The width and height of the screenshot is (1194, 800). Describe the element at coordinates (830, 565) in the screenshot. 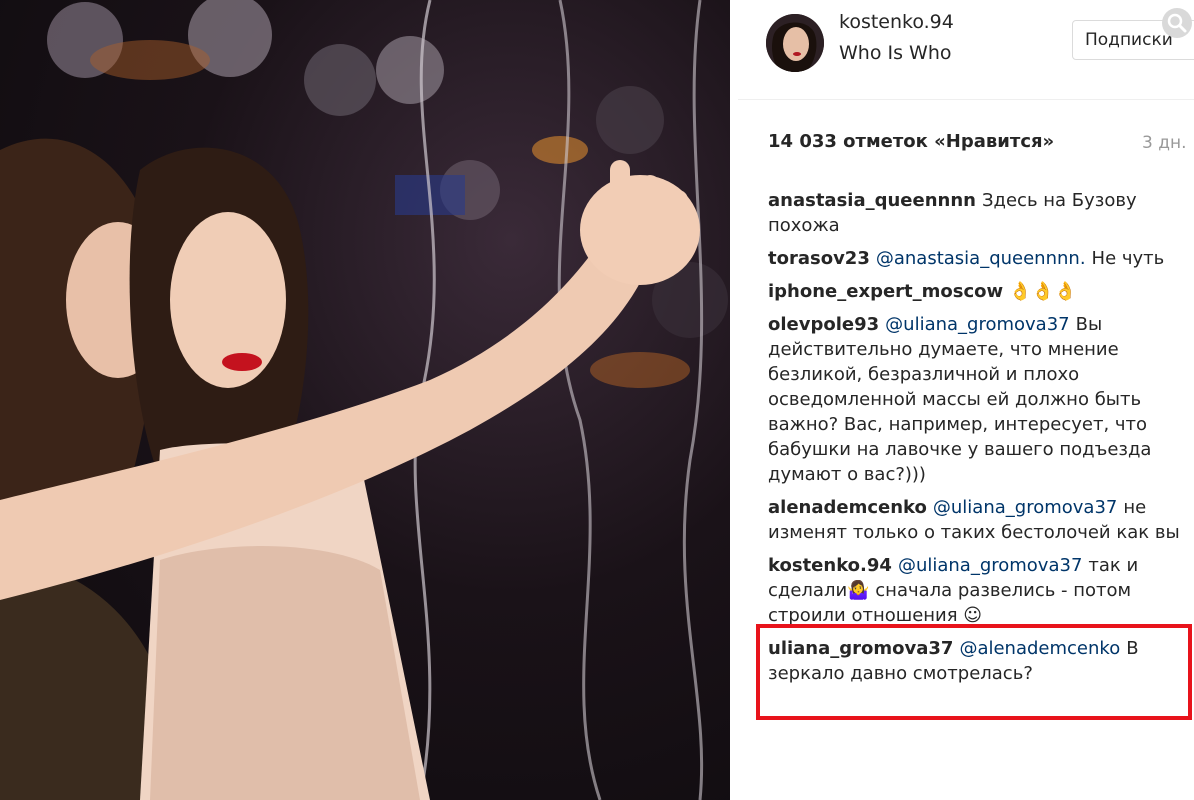

I see `comment-author: kostenko.94` at that location.